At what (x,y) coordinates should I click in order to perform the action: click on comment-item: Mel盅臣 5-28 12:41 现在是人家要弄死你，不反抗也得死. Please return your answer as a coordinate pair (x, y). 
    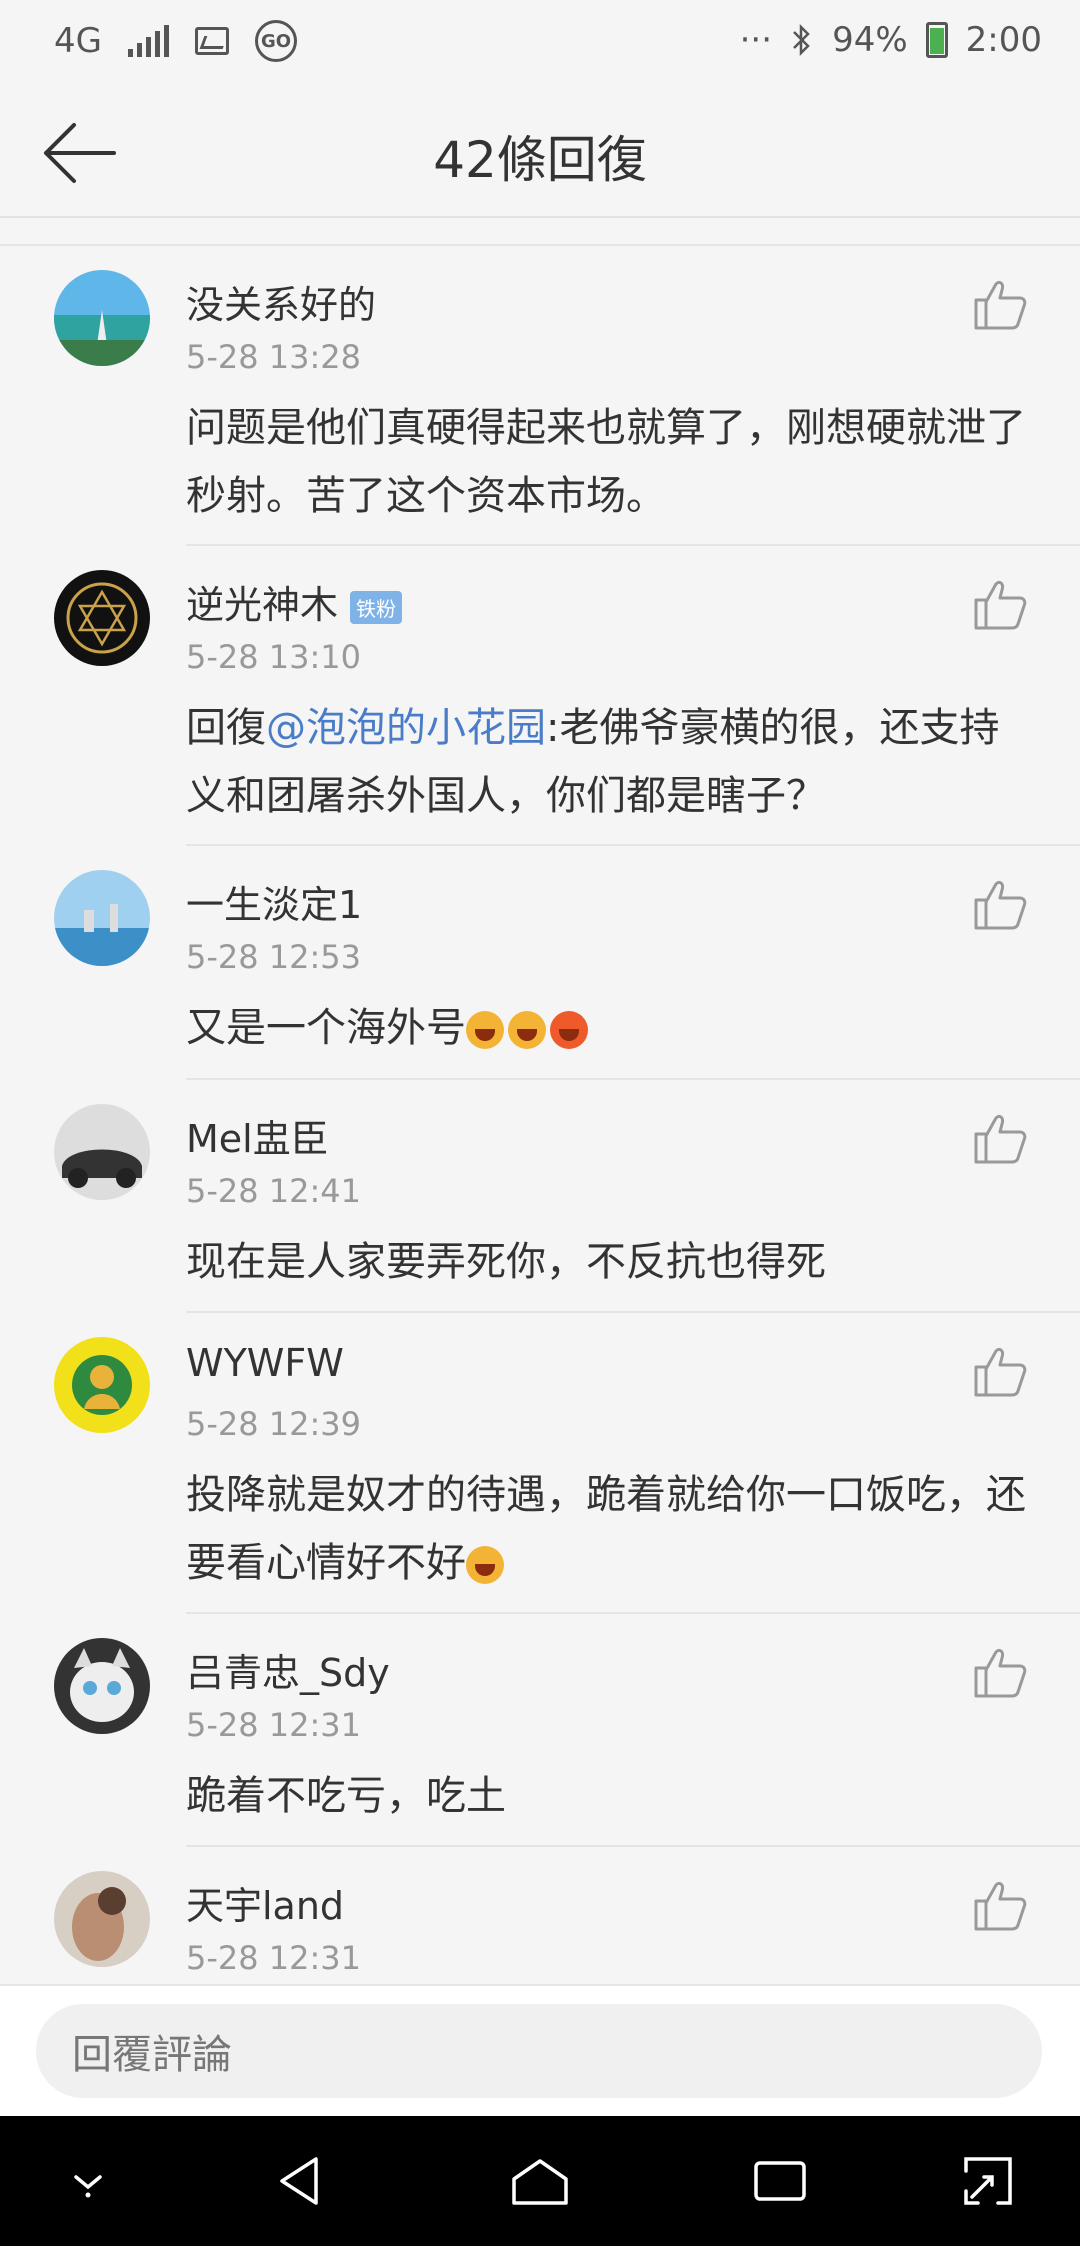
    Looking at the image, I should click on (540, 1196).